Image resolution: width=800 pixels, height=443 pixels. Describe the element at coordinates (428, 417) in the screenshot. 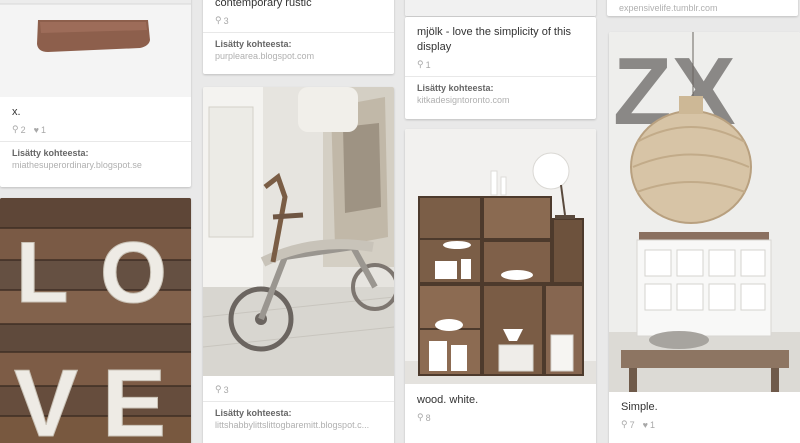

I see `repin-count-value: 8` at that location.